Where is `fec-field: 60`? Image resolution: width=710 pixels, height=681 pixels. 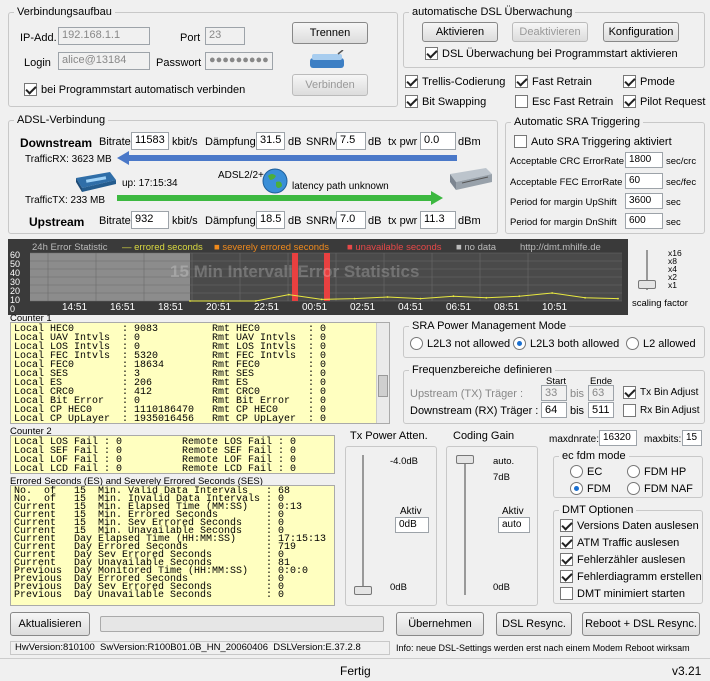
fec-field: 60 is located at coordinates (644, 181).